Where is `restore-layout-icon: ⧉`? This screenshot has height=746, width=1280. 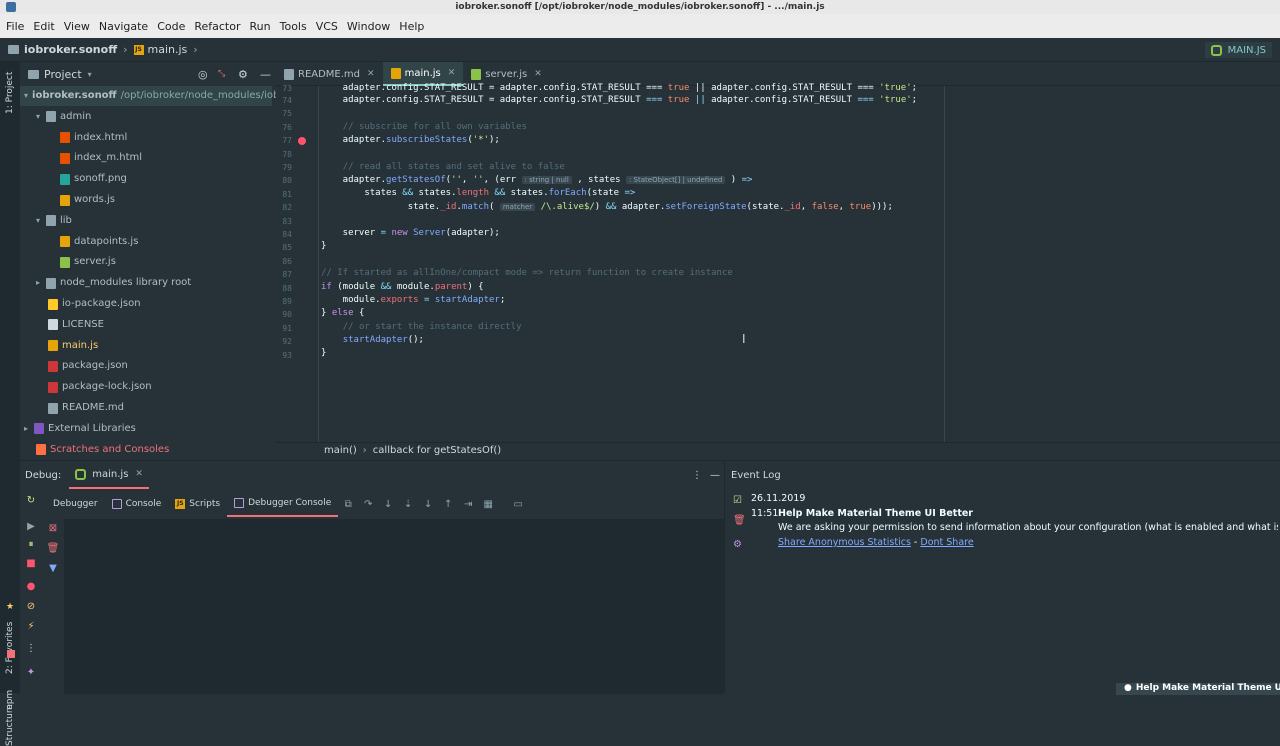
restore-layout-icon: ⧉ is located at coordinates (348, 504).